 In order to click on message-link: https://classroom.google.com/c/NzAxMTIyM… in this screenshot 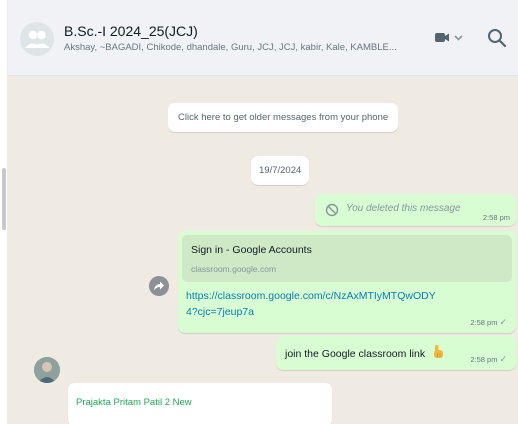, I will do `click(315, 304)`.